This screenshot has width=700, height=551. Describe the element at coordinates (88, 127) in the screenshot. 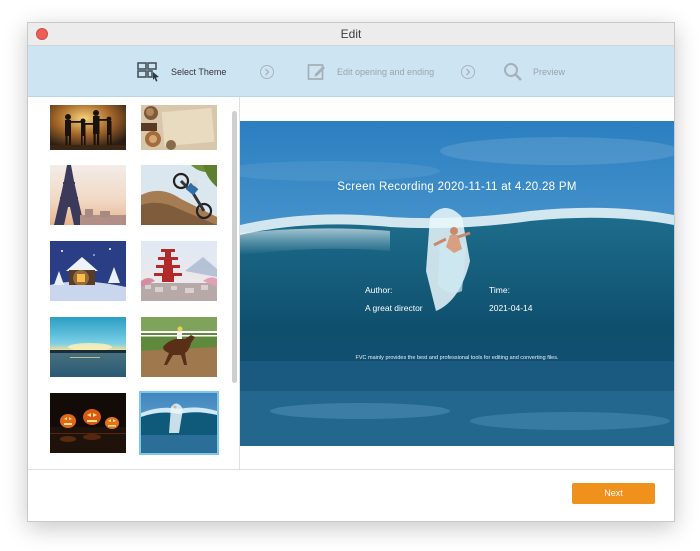

I see `theme-thumb-family-sunset` at that location.